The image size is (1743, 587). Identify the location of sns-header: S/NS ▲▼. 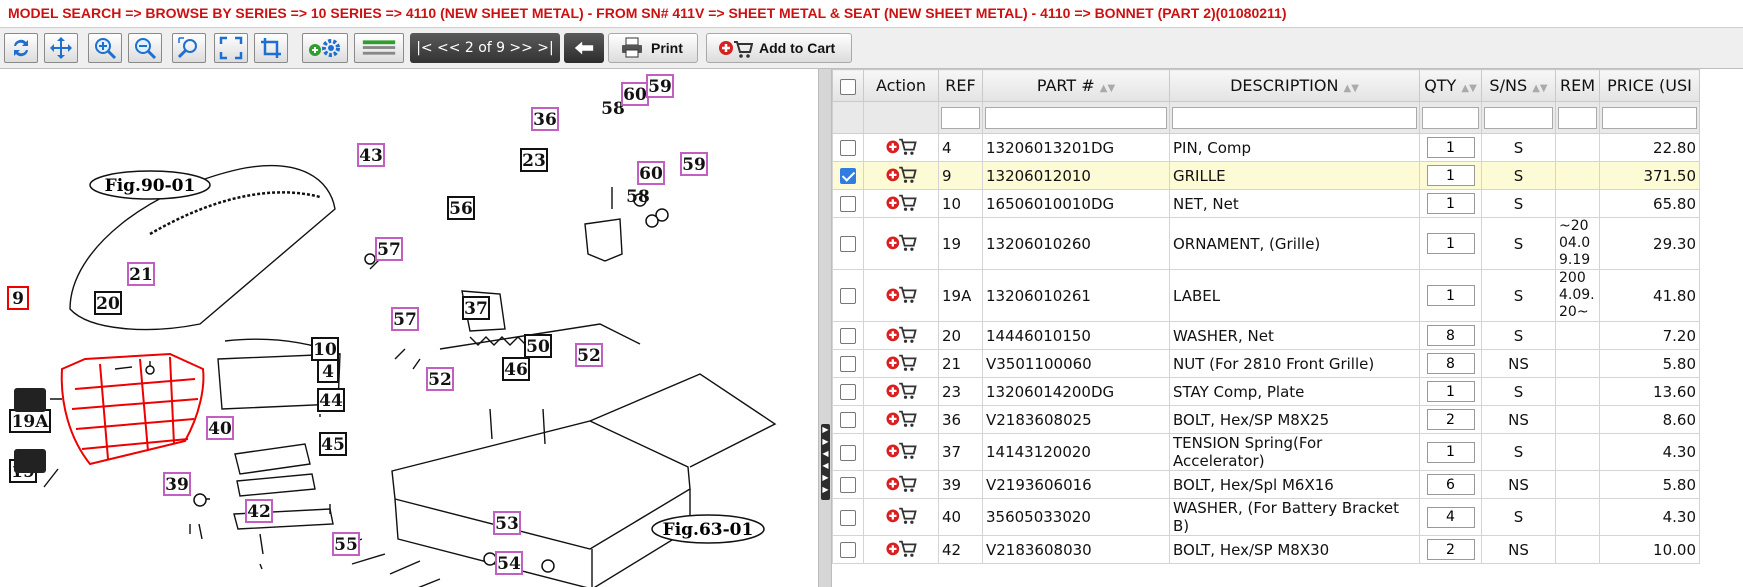
(1518, 85).